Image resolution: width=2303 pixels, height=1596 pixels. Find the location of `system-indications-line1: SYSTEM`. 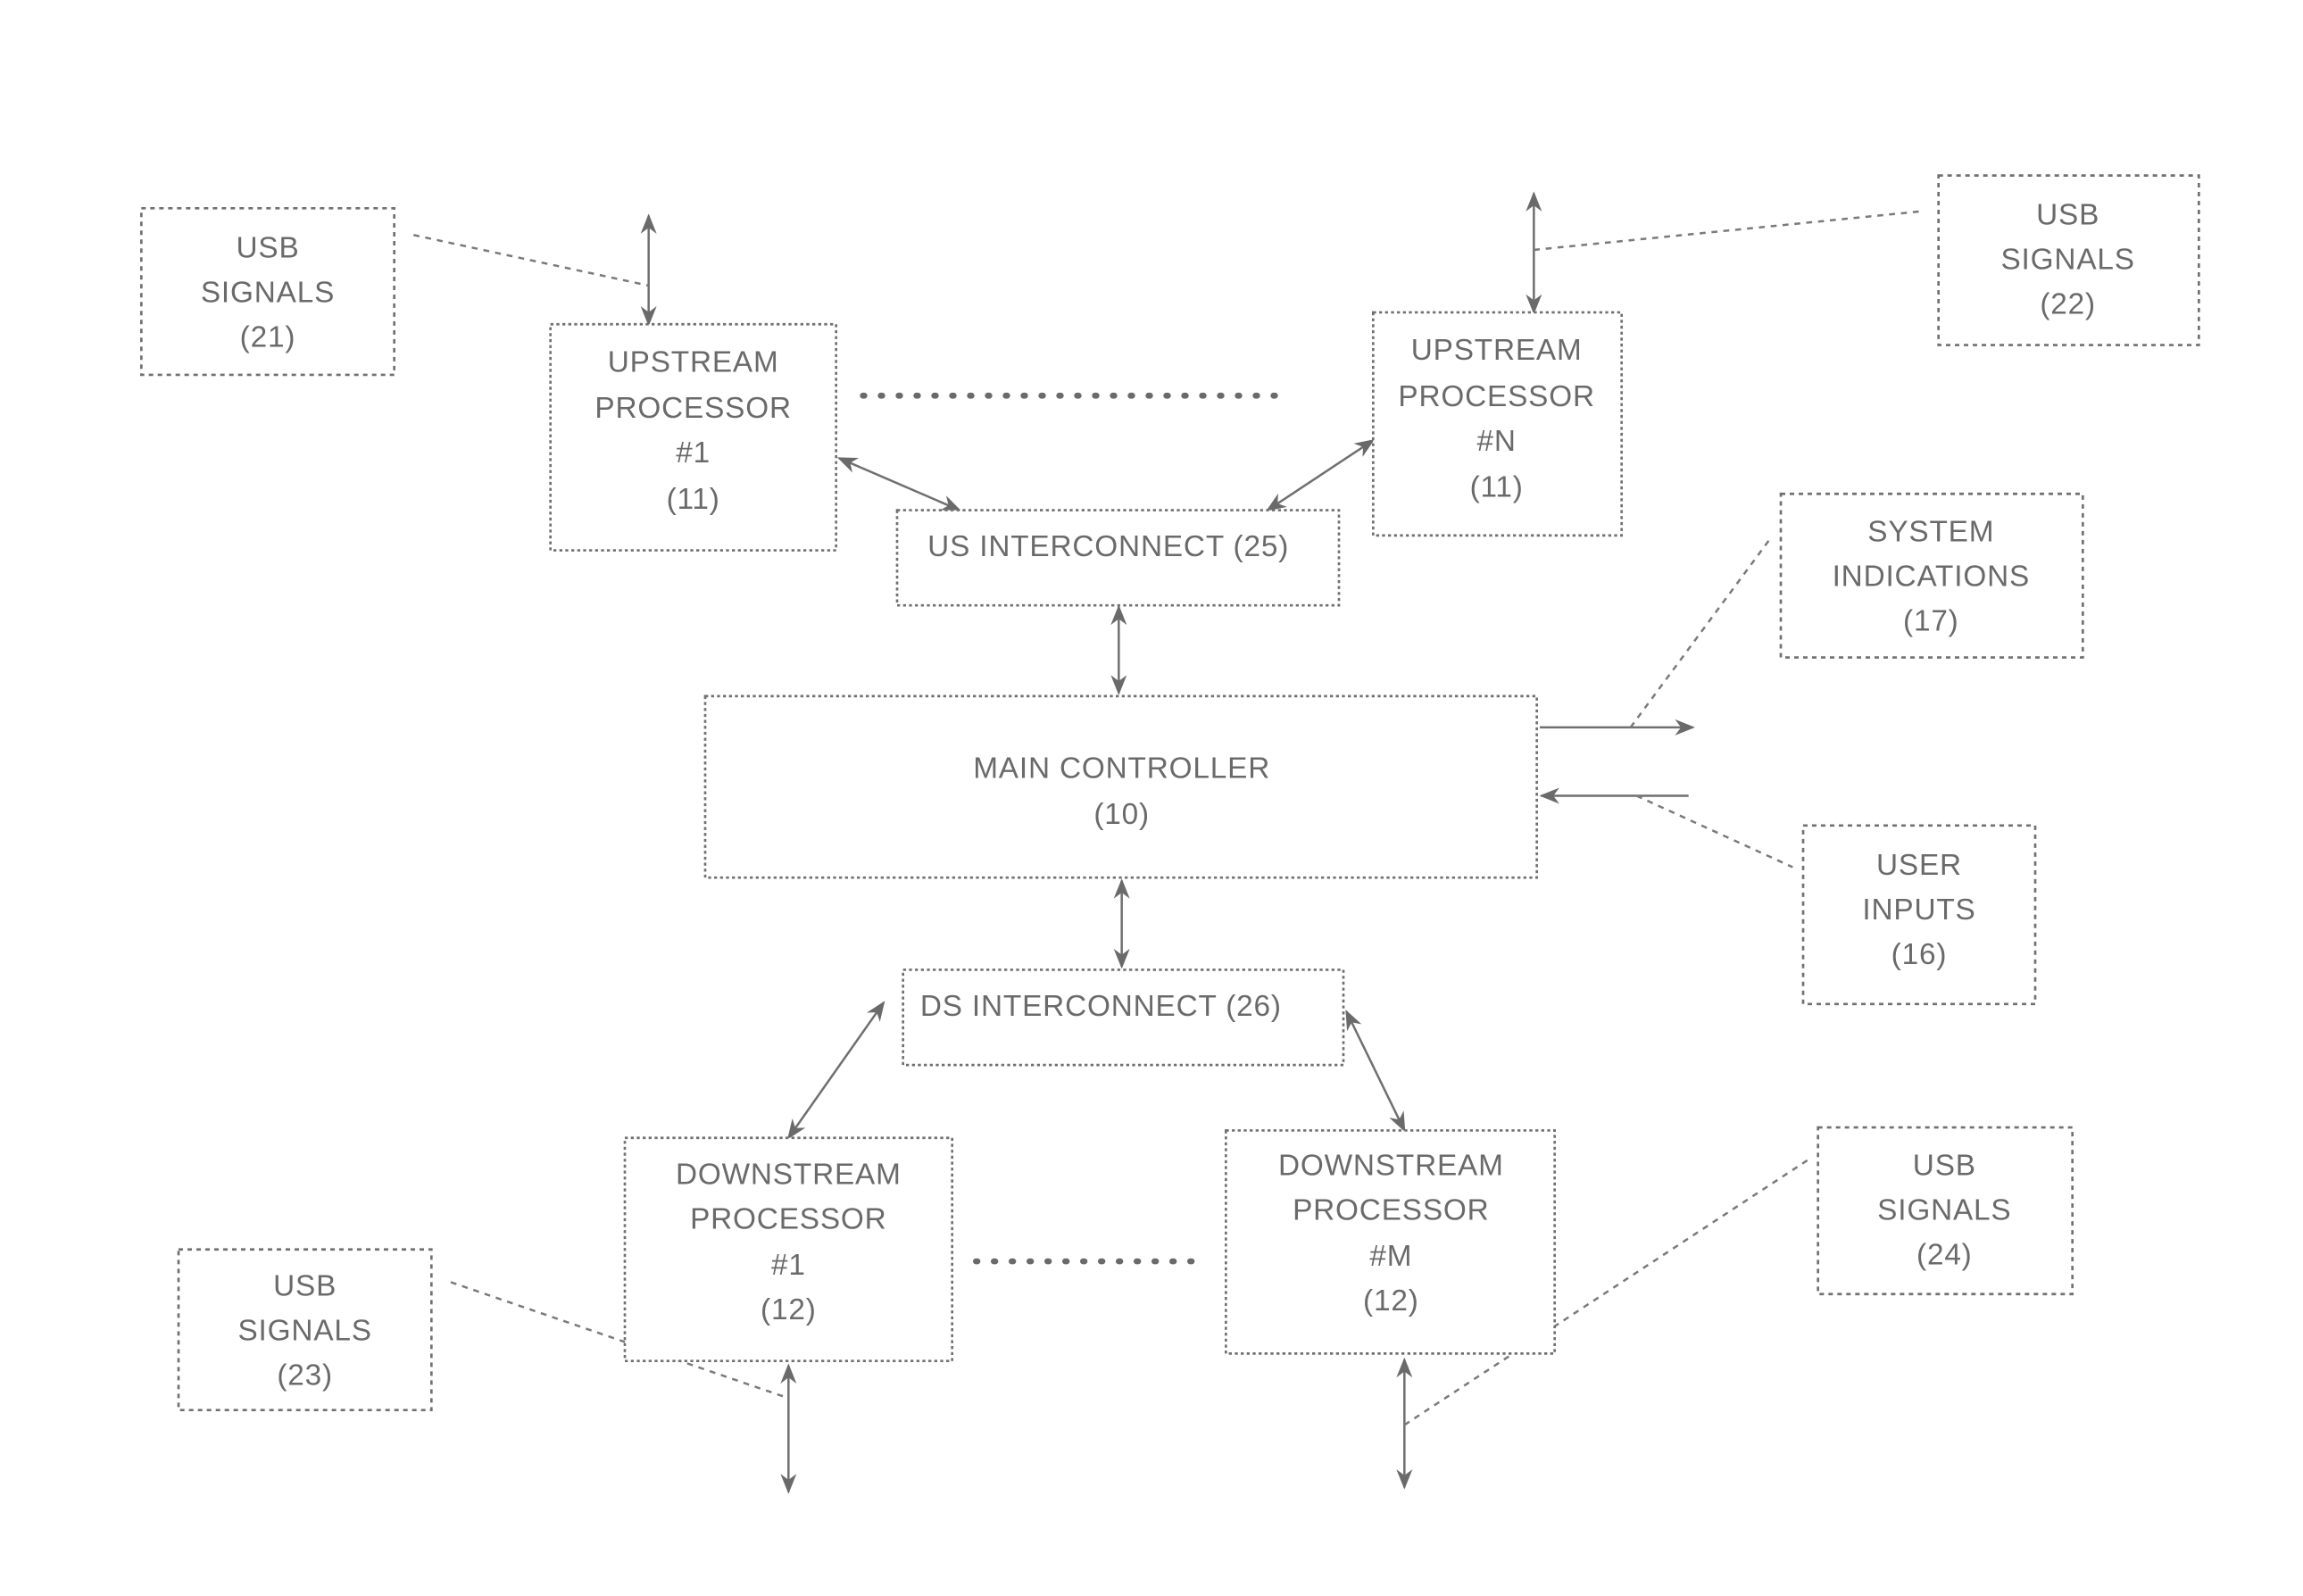

system-indications-line1: SYSTEM is located at coordinates (1930, 532).